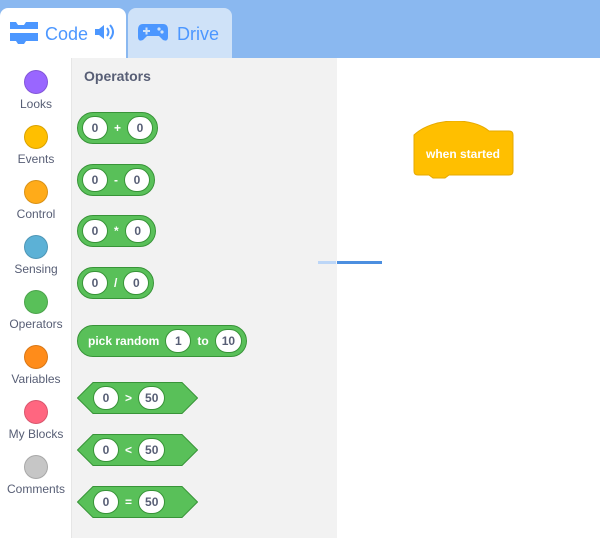 Image resolution: width=600 pixels, height=538 pixels. I want to click on add-operator: +, so click(118, 128).